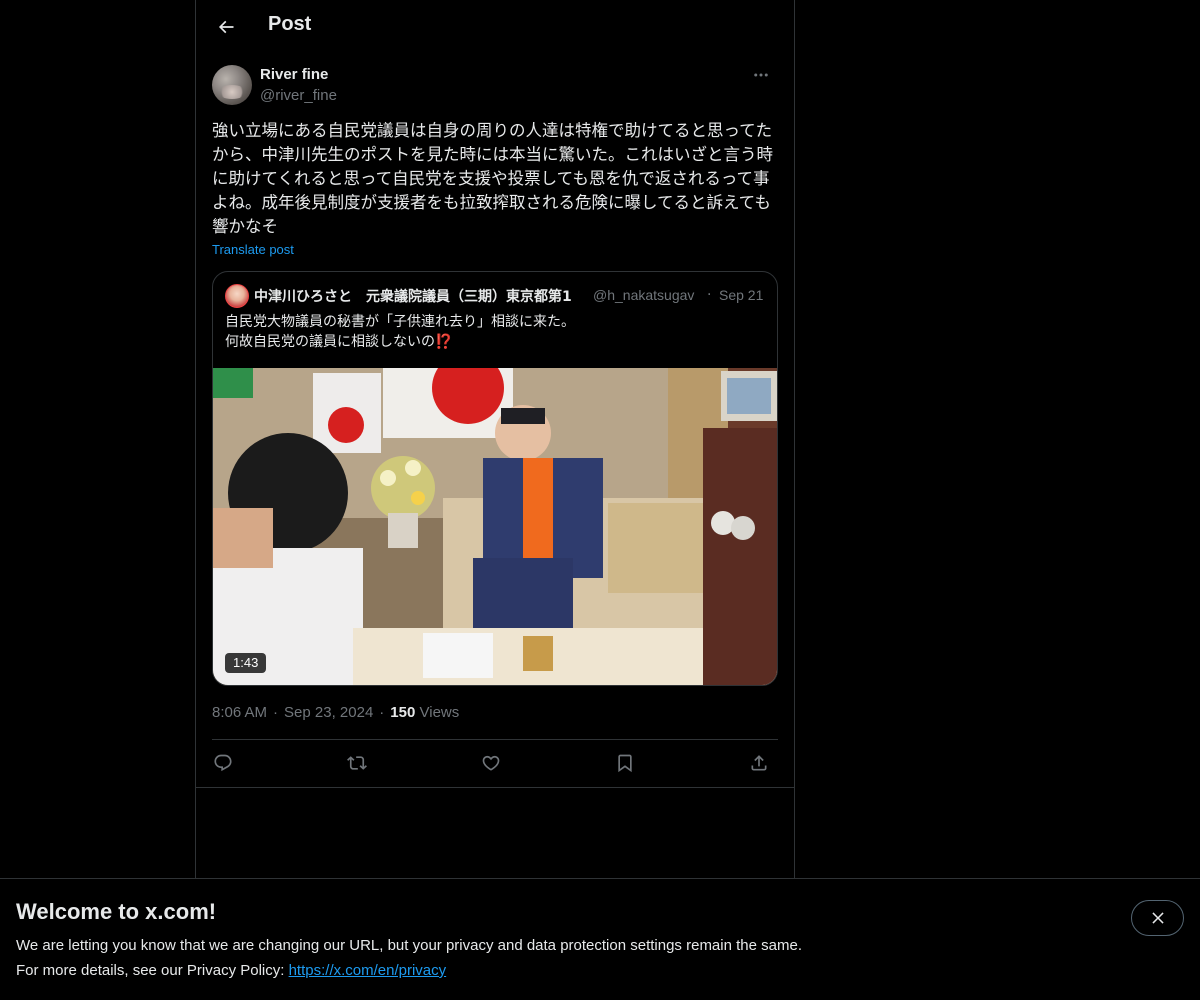  I want to click on quote-video: 1:43, so click(495, 526).